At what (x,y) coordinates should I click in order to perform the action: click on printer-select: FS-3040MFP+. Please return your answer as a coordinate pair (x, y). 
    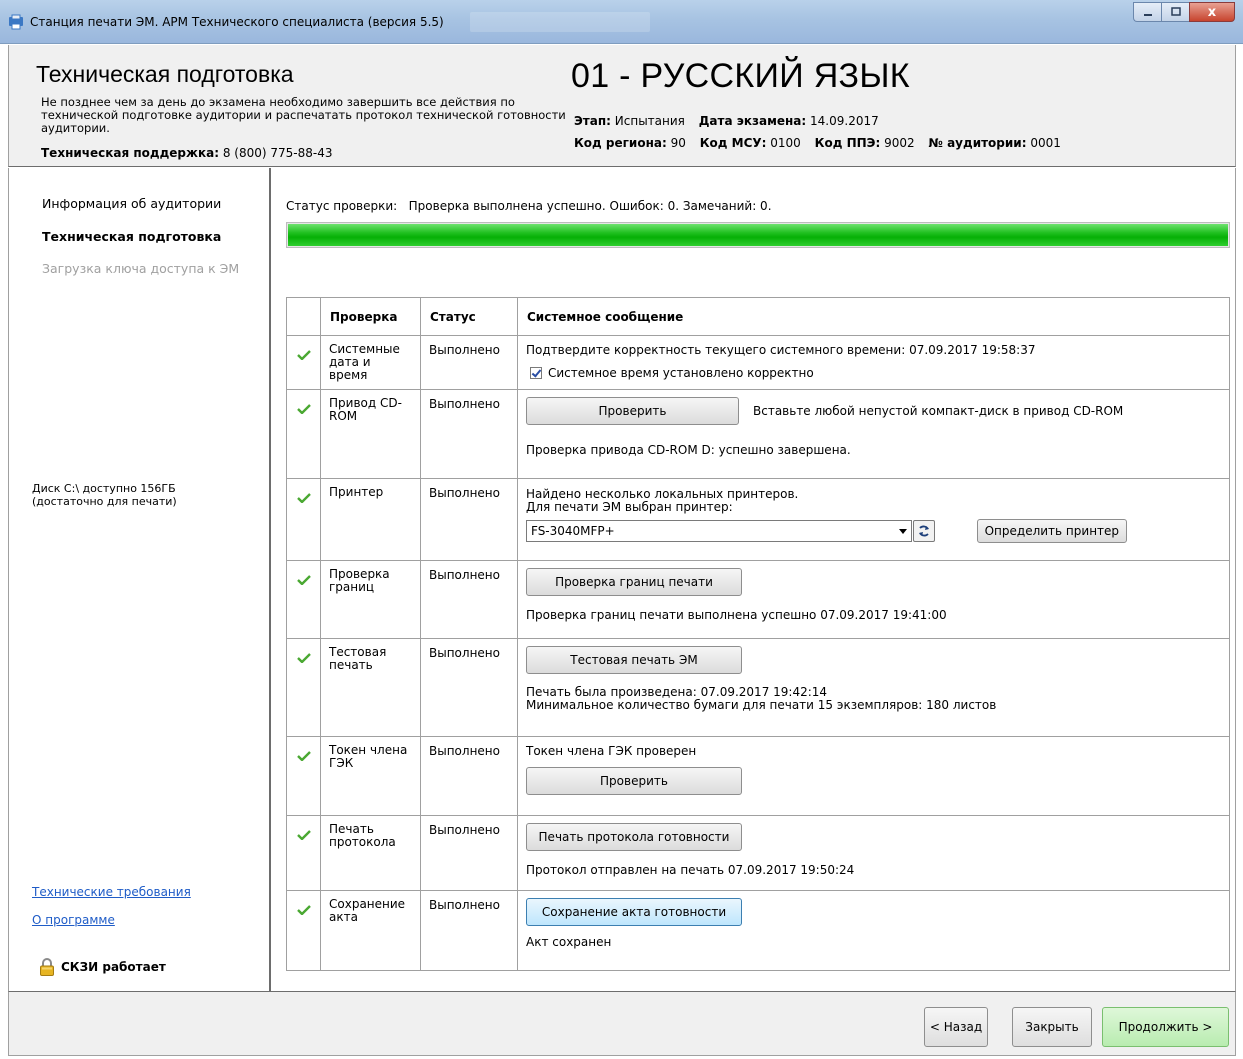
    Looking at the image, I should click on (719, 531).